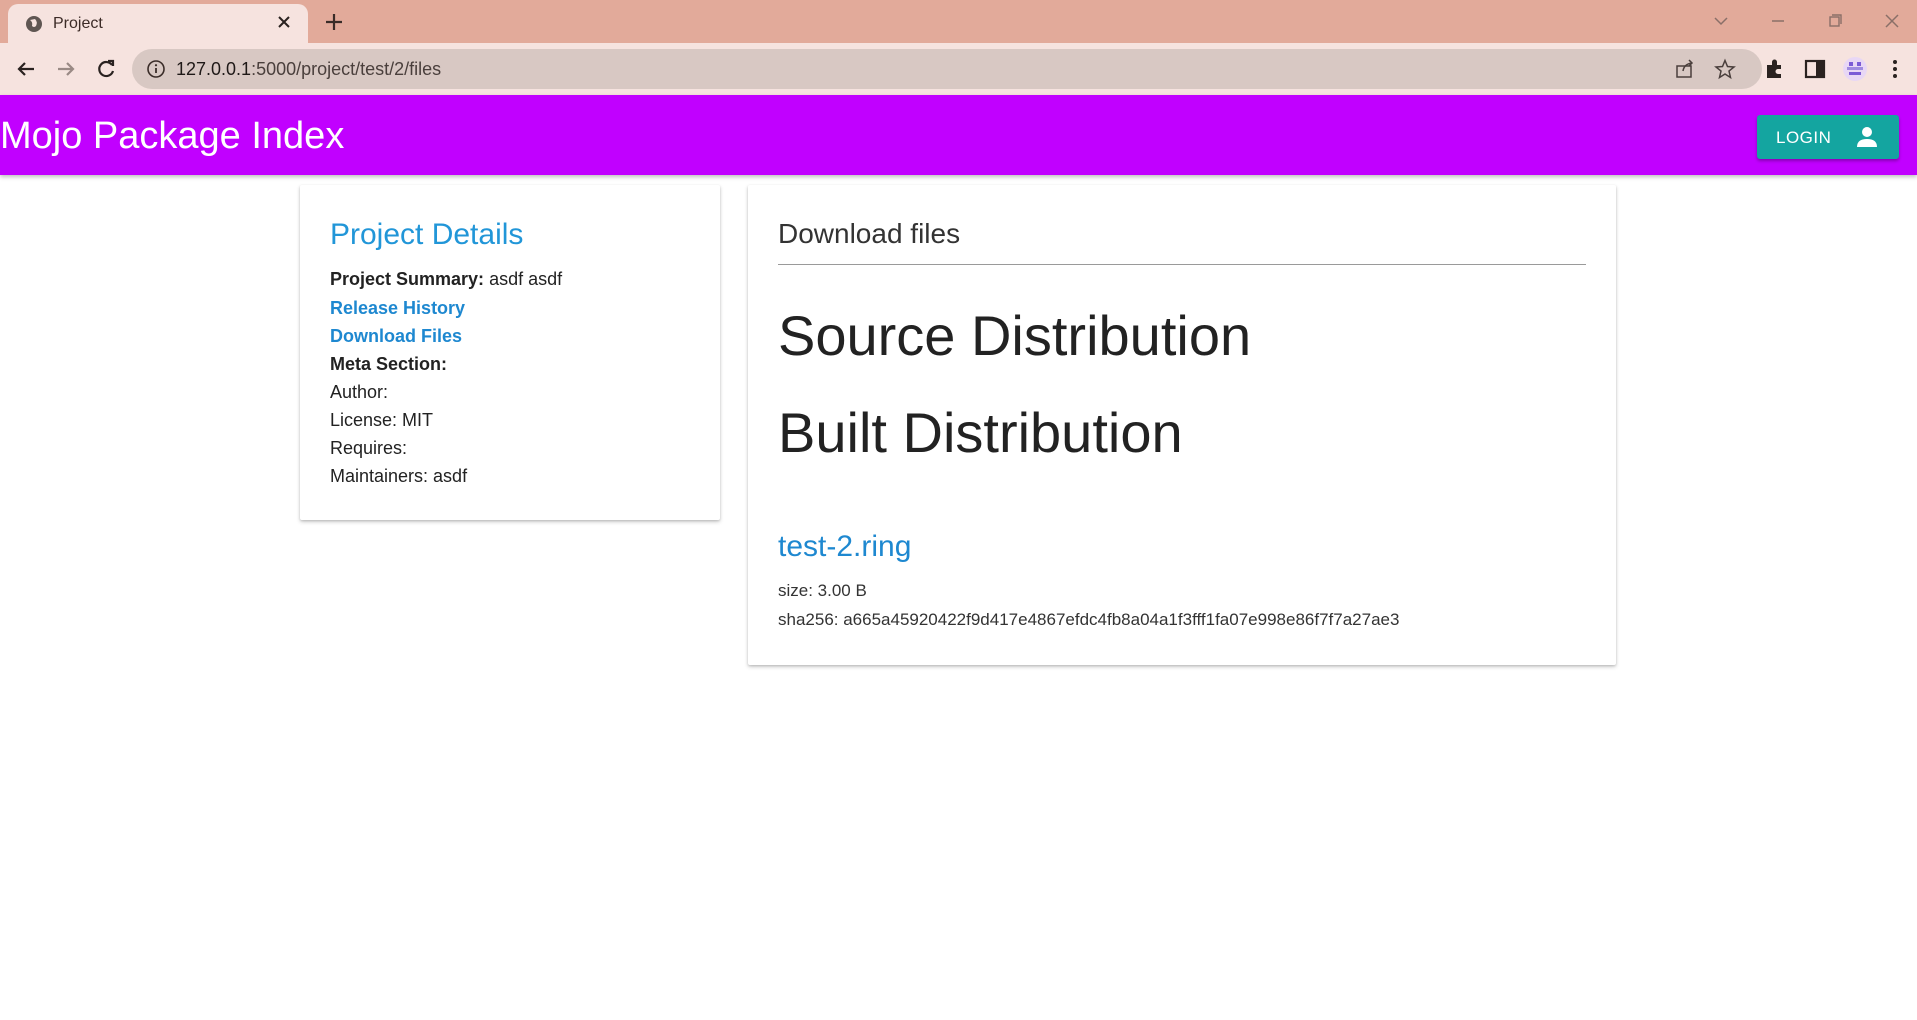 This screenshot has width=1917, height=1020. I want to click on puzzle-icon, so click(1775, 69).